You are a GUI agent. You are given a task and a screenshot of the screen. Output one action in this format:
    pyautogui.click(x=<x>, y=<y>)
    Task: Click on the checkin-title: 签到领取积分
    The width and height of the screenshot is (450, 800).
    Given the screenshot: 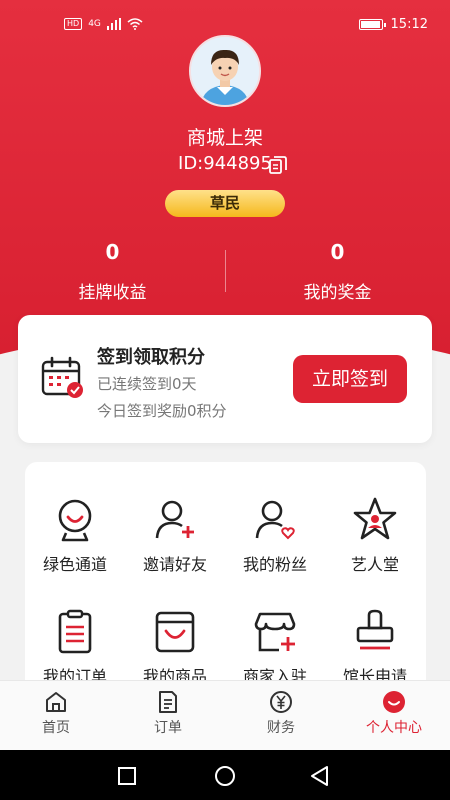 What is the action you would take?
    pyautogui.click(x=151, y=357)
    